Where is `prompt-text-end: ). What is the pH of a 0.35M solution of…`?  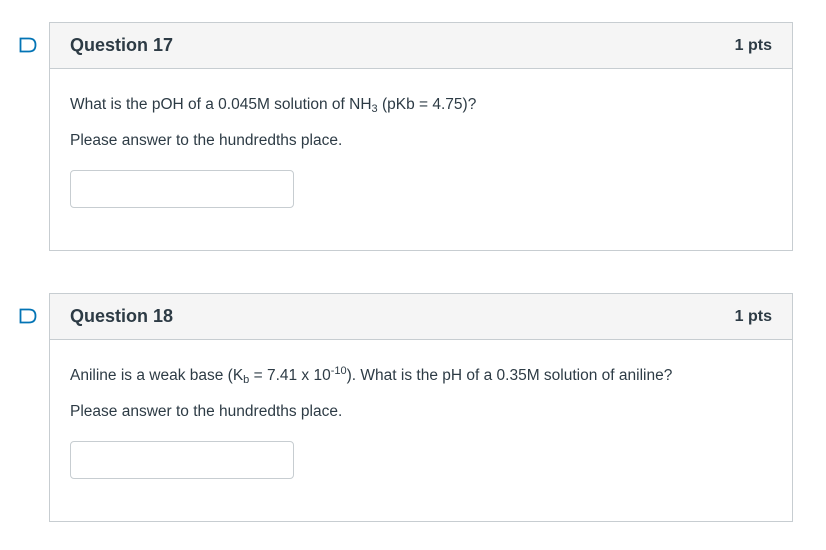 prompt-text-end: ). What is the pH of a 0.35M solution of… is located at coordinates (509, 375).